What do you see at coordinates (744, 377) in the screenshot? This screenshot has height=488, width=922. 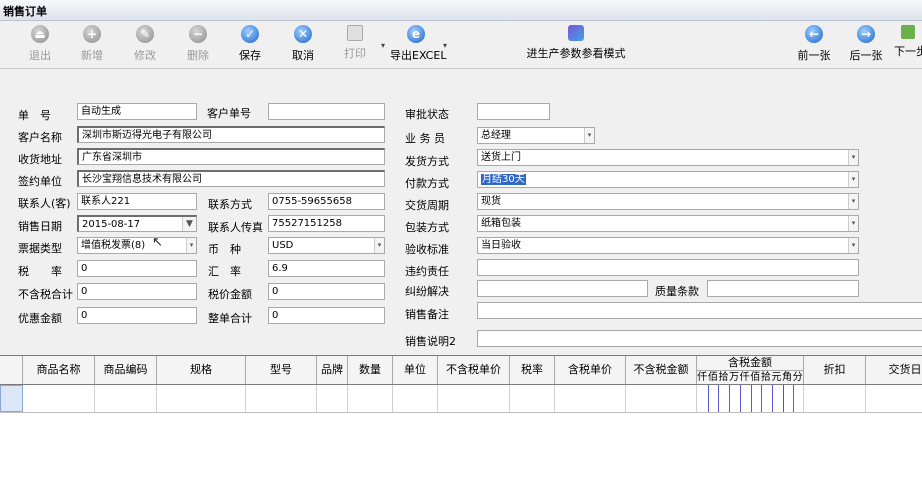 I see `amount-digit-label: 仟` at bounding box center [744, 377].